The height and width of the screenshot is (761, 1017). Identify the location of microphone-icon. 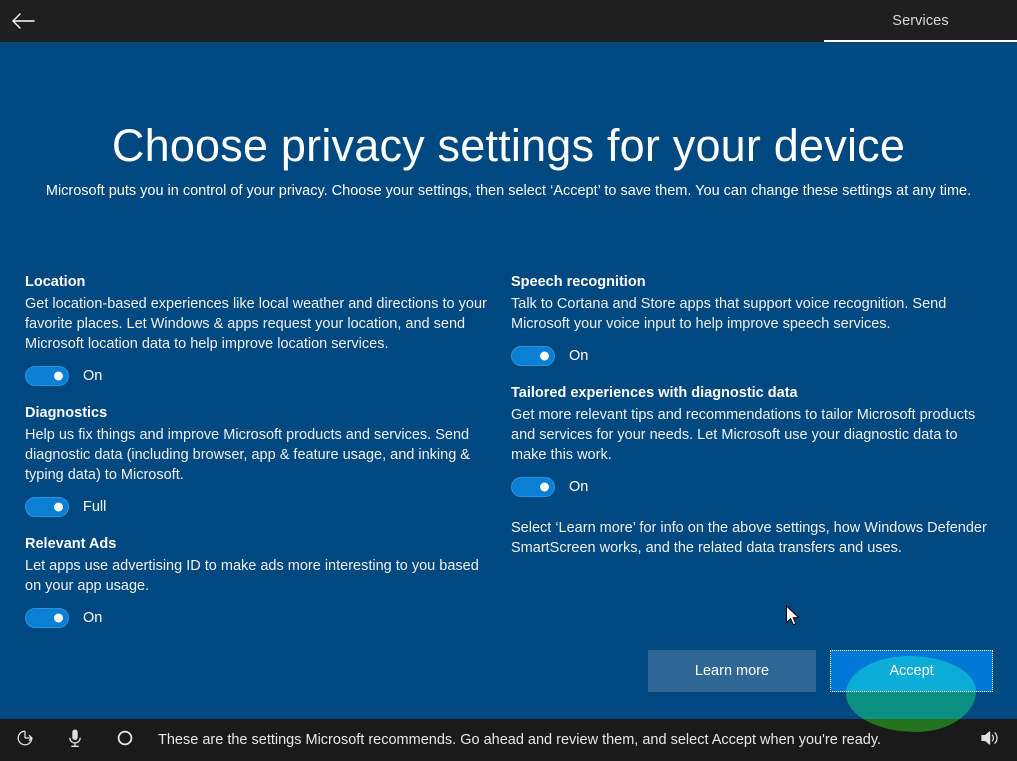
(75, 740).